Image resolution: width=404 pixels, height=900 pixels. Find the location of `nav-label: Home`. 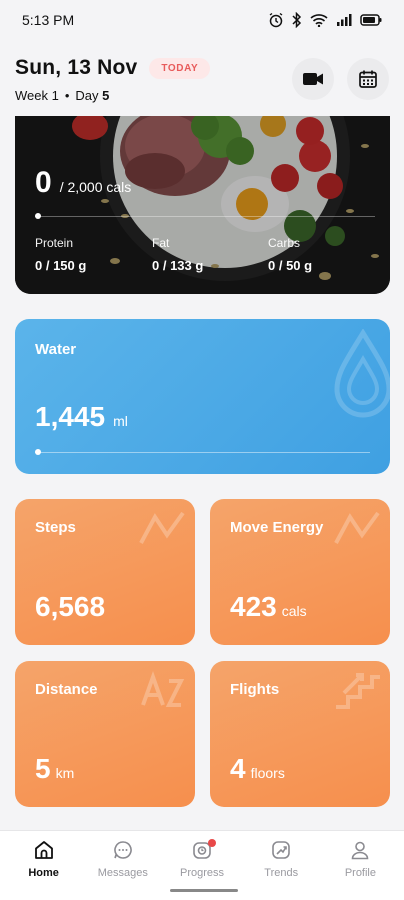

nav-label: Home is located at coordinates (43, 873).